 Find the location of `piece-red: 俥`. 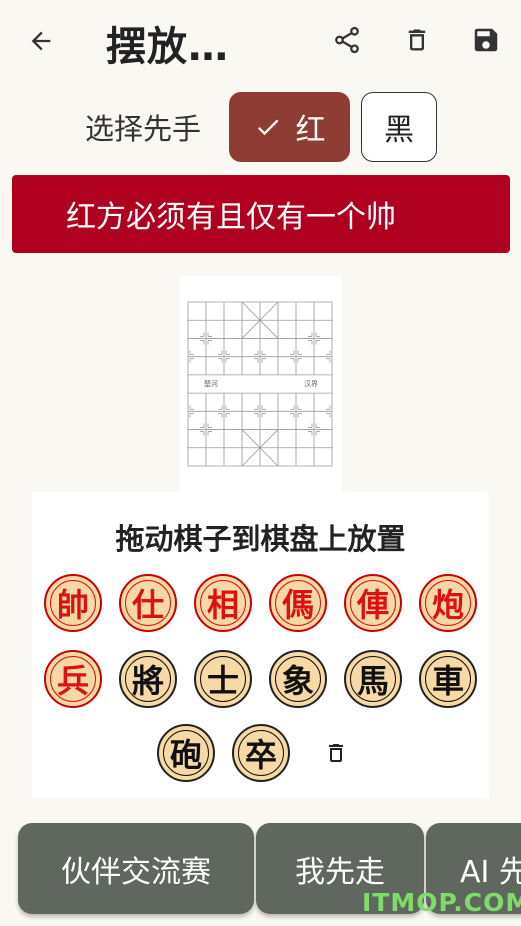

piece-red: 俥 is located at coordinates (373, 603).